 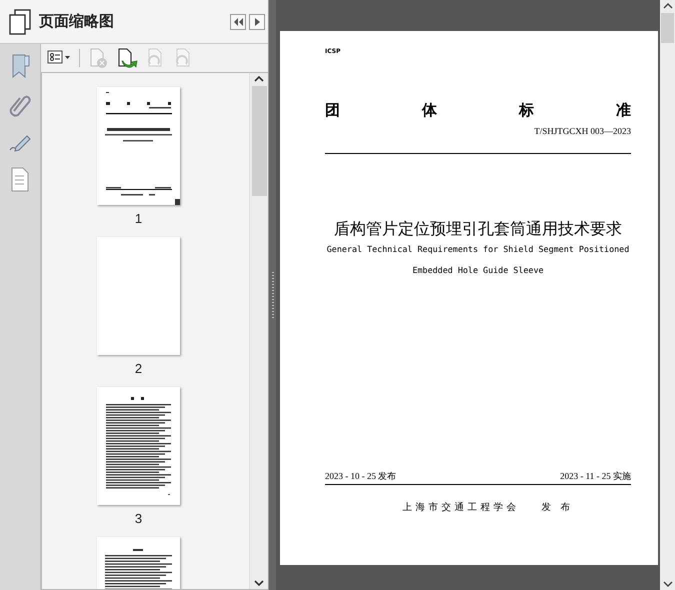 I want to click on effective-date: 2023 - 11 - 25 实施, so click(x=595, y=476).